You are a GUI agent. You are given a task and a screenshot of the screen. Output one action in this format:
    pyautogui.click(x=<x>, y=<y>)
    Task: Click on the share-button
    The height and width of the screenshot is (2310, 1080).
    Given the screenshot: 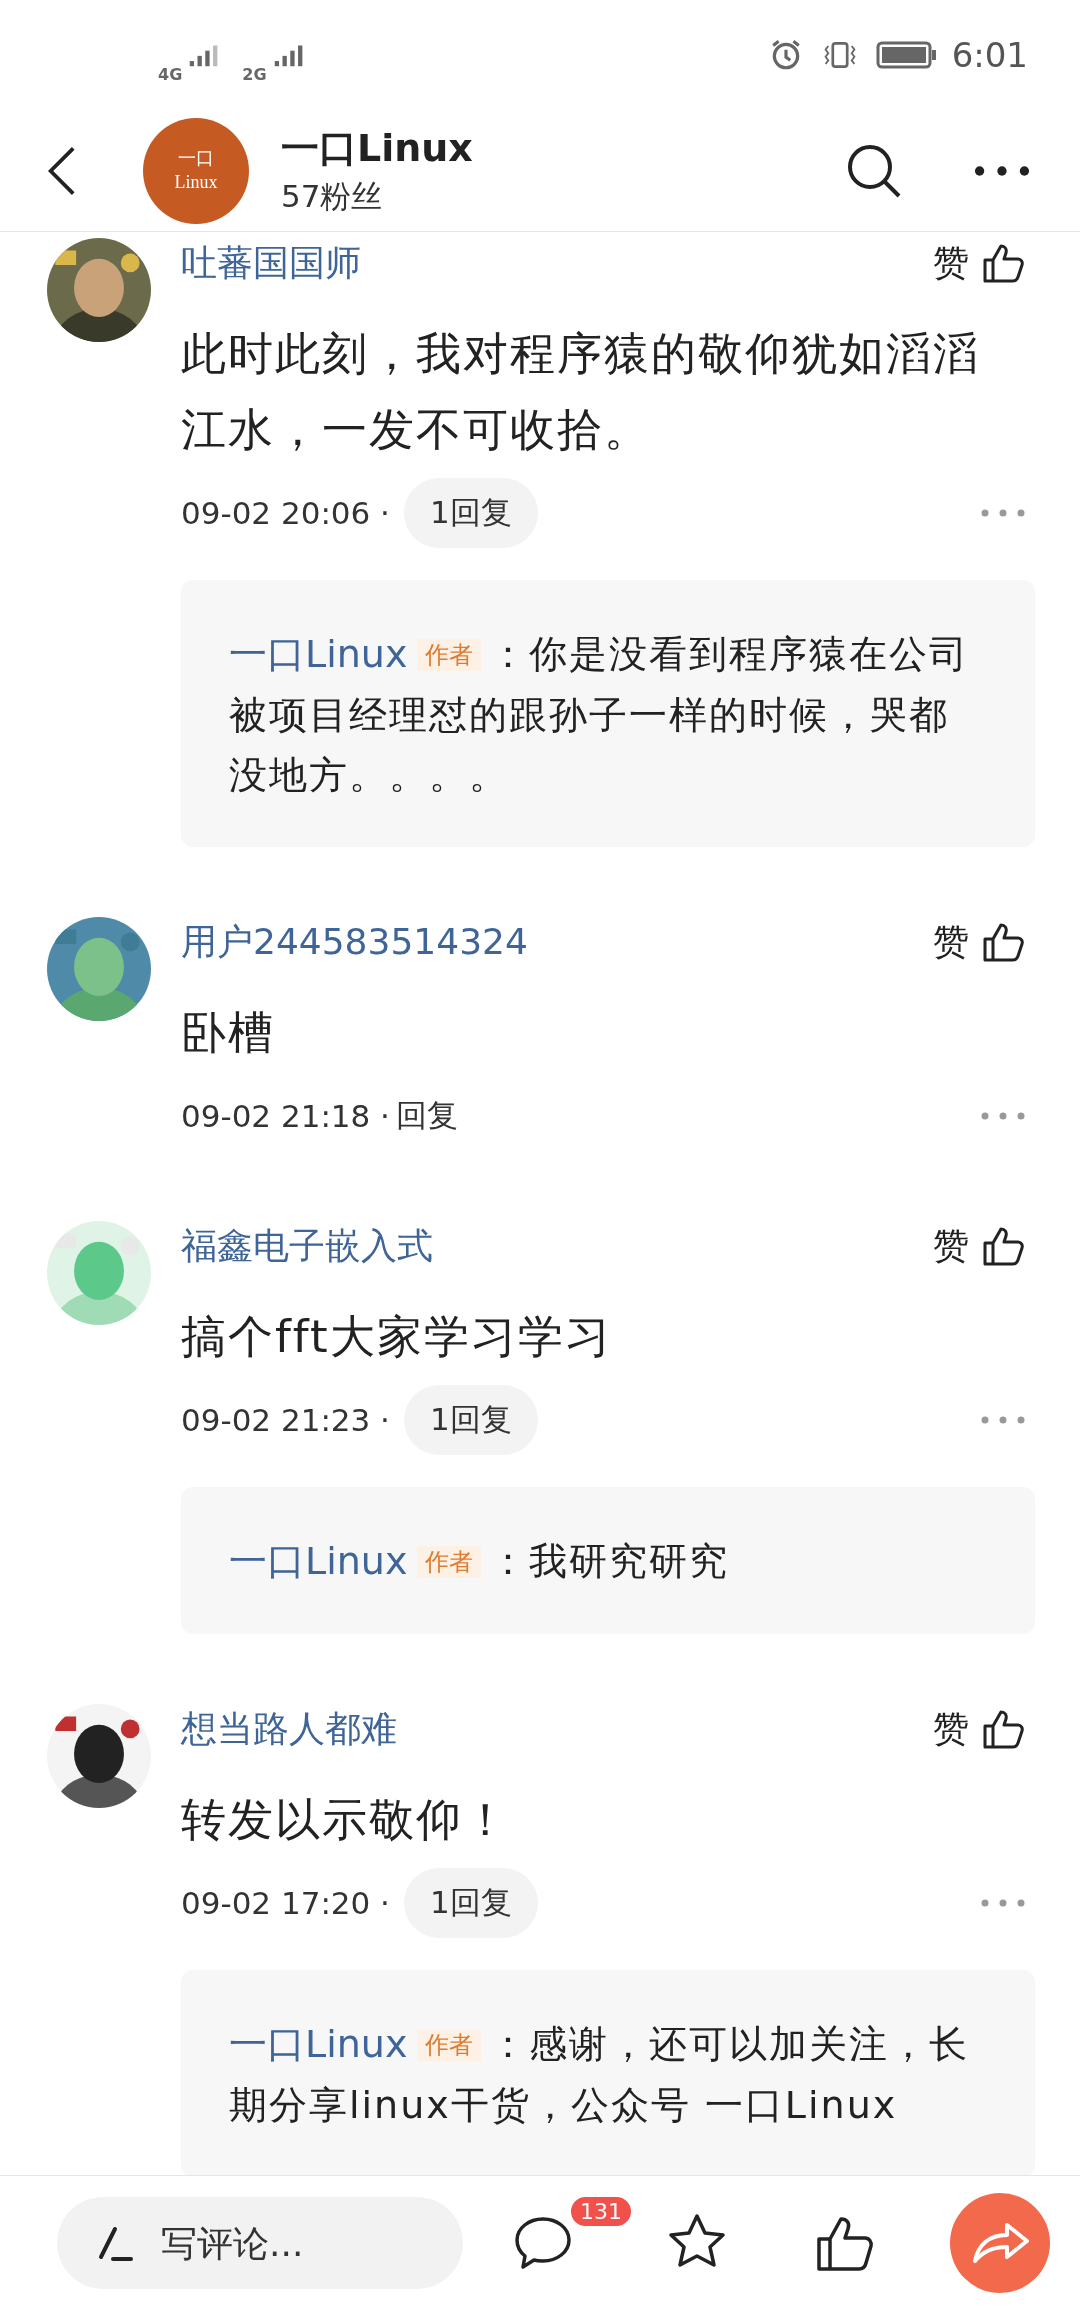 What is the action you would take?
    pyautogui.click(x=1000, y=2243)
    